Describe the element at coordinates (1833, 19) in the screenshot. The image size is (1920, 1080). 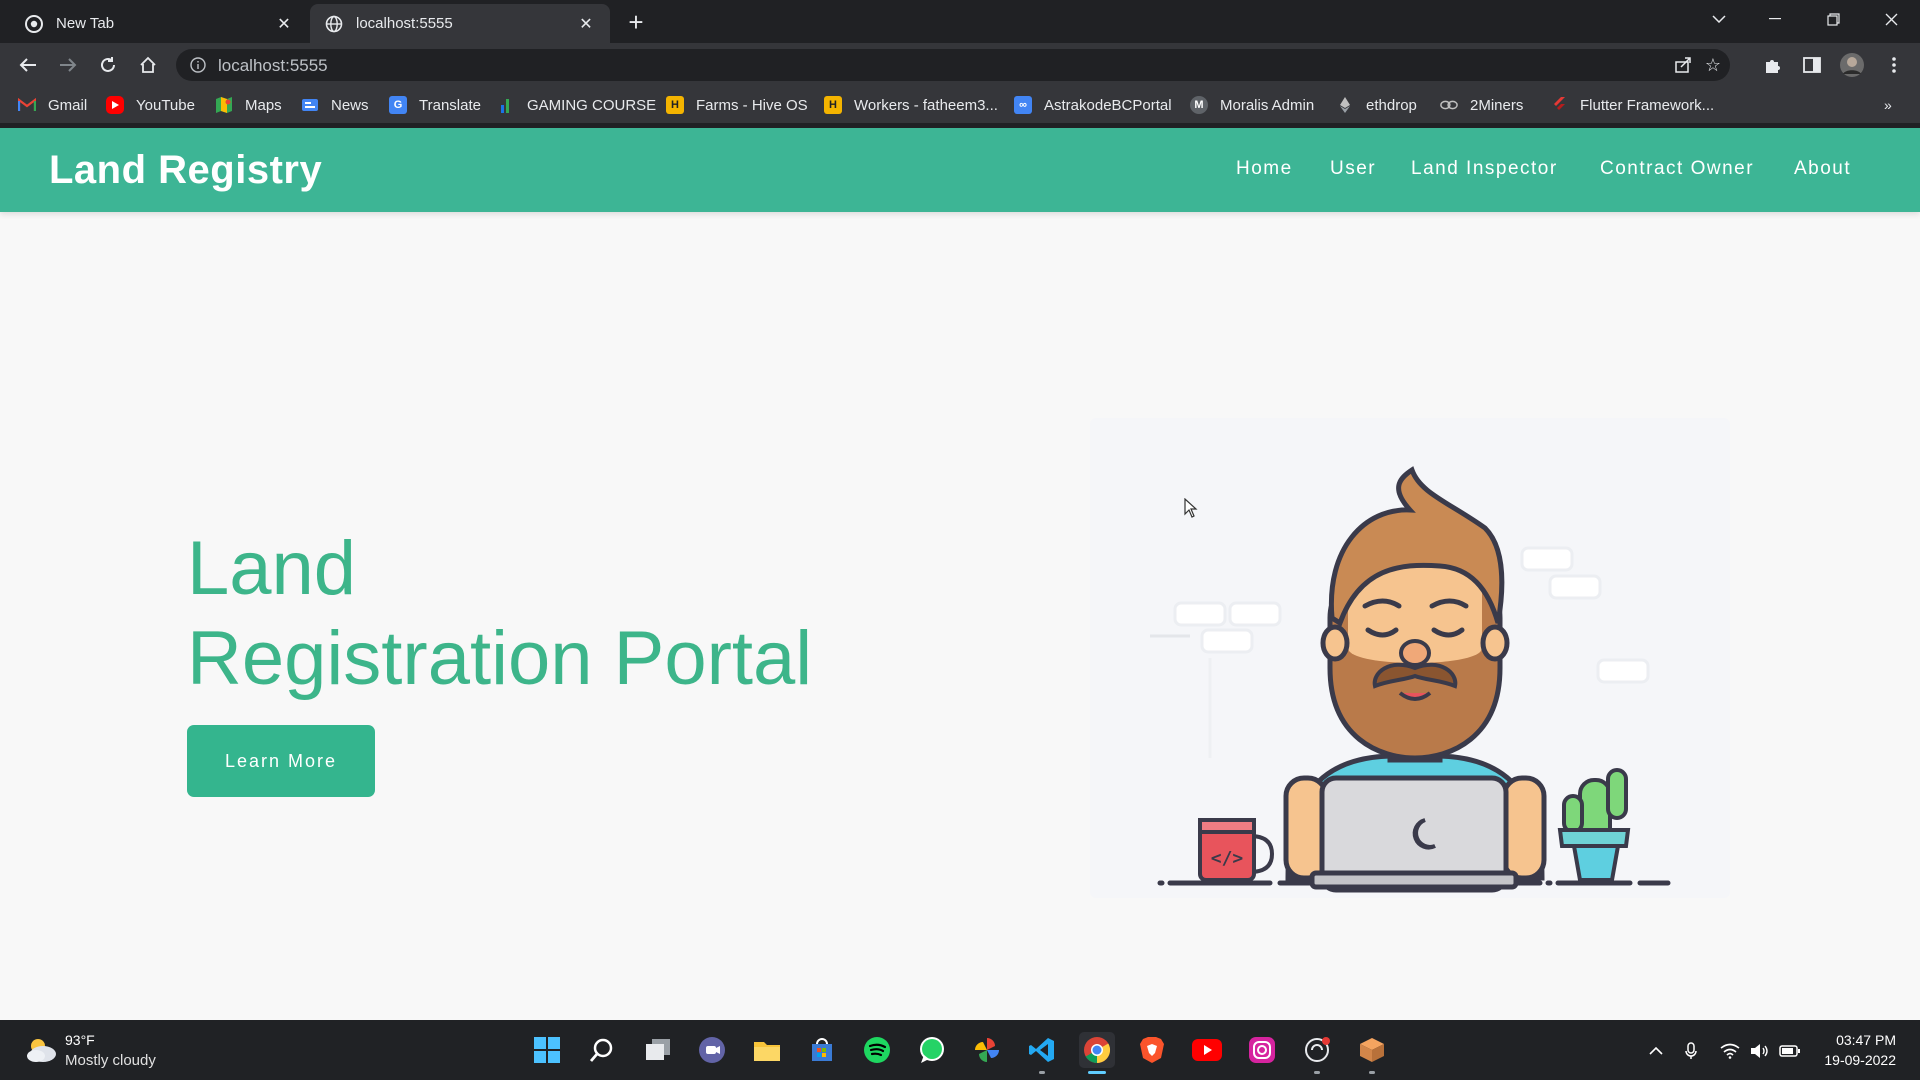
I see `restore-window-icon` at that location.